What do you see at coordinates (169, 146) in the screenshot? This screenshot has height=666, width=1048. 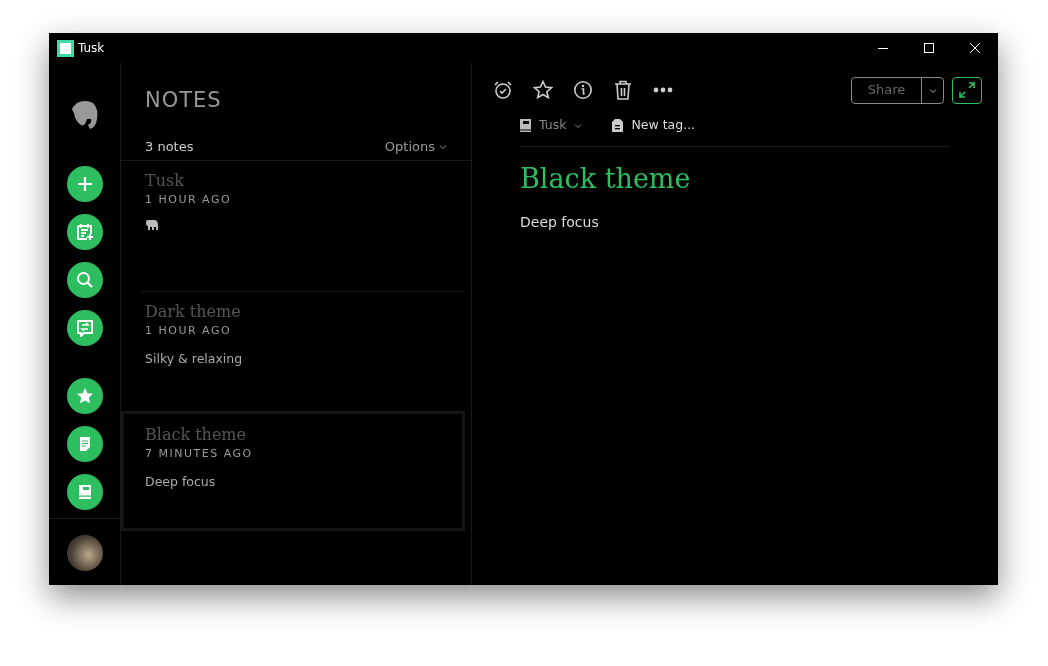 I see `note-count: 3 notes` at bounding box center [169, 146].